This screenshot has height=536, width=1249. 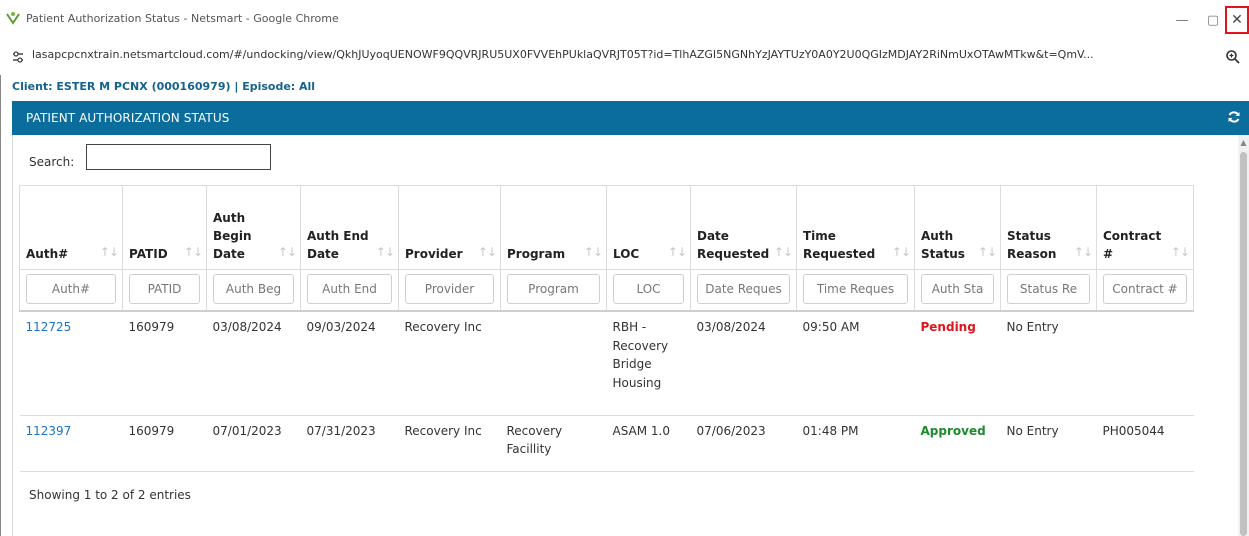 What do you see at coordinates (743, 227) in the screenshot?
I see `col-header-date-requested: Date Requested ↑↓` at bounding box center [743, 227].